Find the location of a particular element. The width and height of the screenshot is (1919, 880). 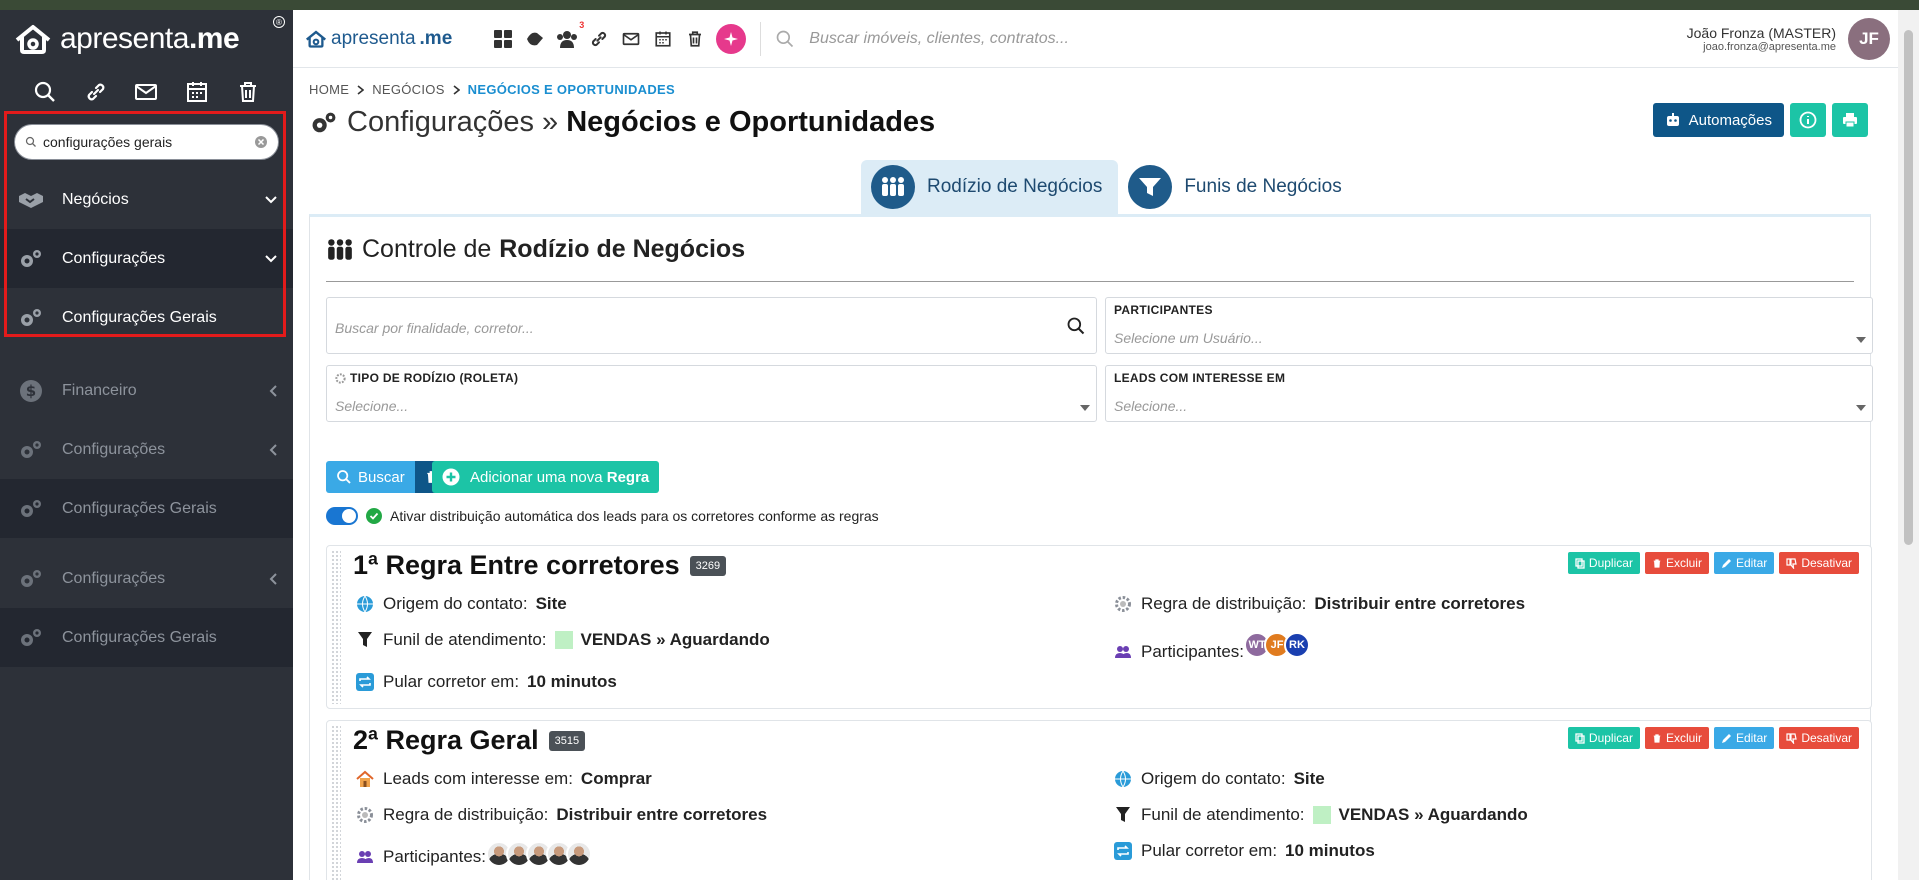

rule-funnel-label: Funil de atendimento: is located at coordinates (465, 639).